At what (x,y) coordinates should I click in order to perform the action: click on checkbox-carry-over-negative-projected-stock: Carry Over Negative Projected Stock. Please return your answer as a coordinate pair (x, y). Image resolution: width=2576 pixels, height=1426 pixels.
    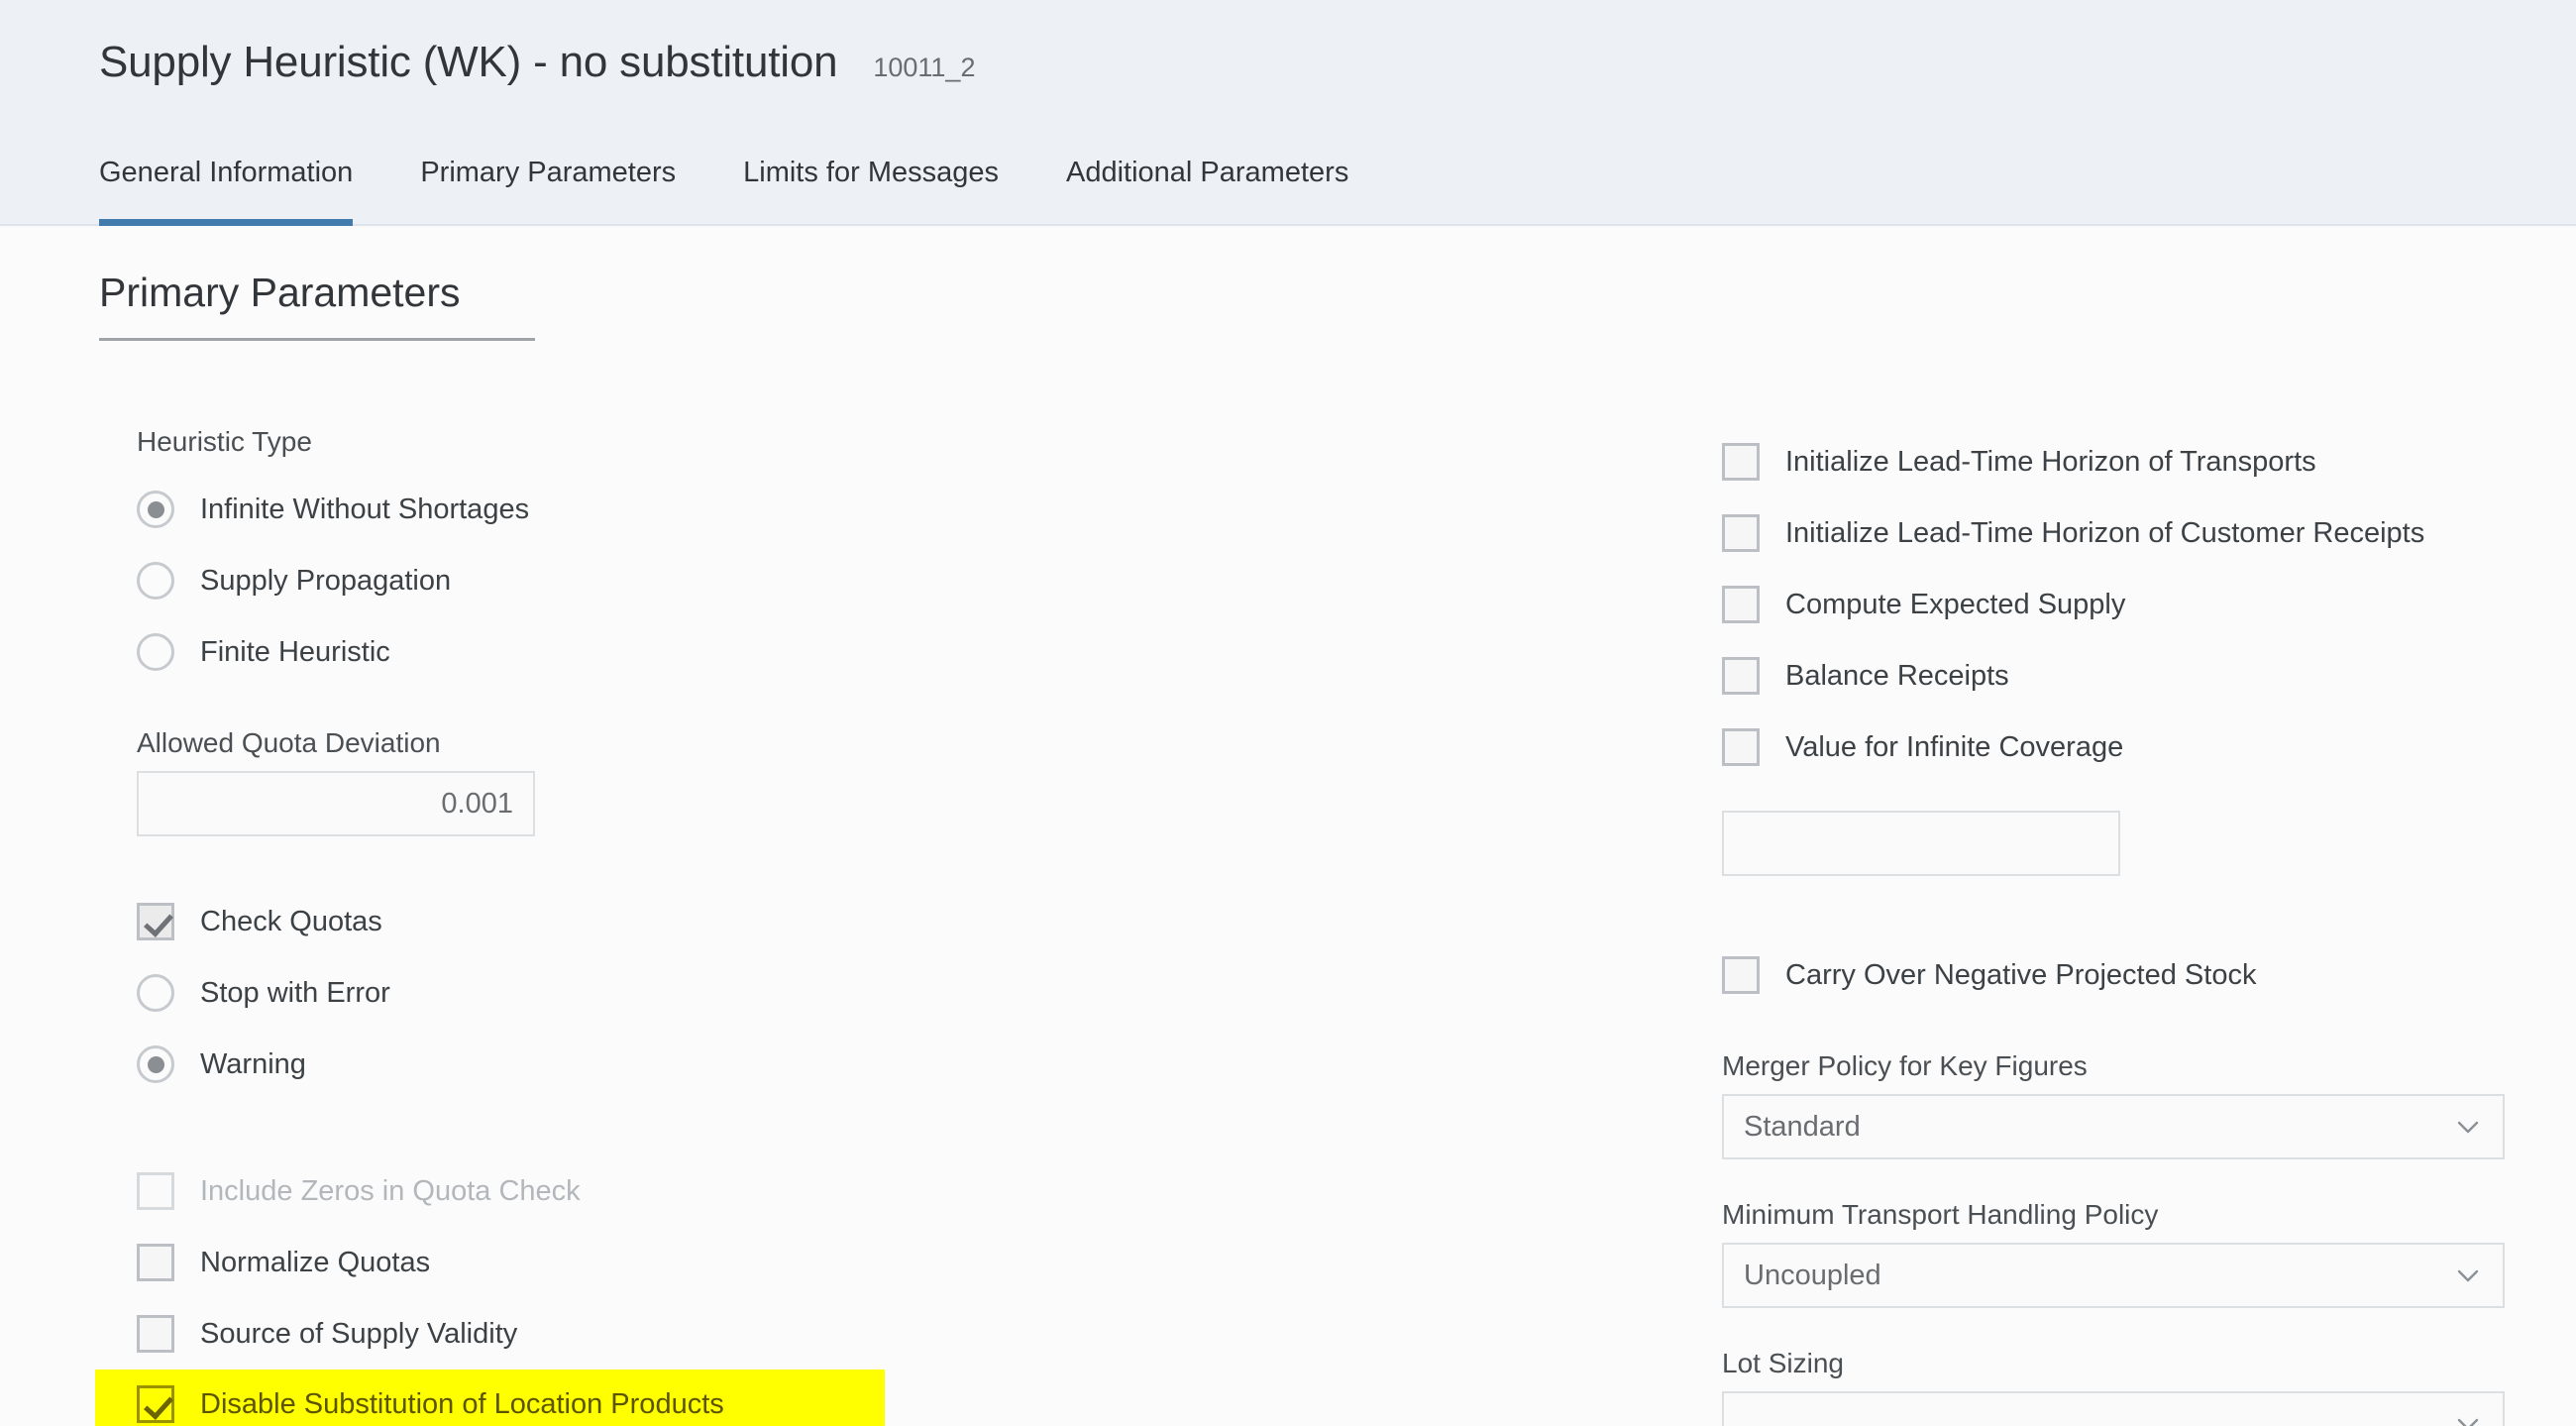
    Looking at the image, I should click on (2118, 975).